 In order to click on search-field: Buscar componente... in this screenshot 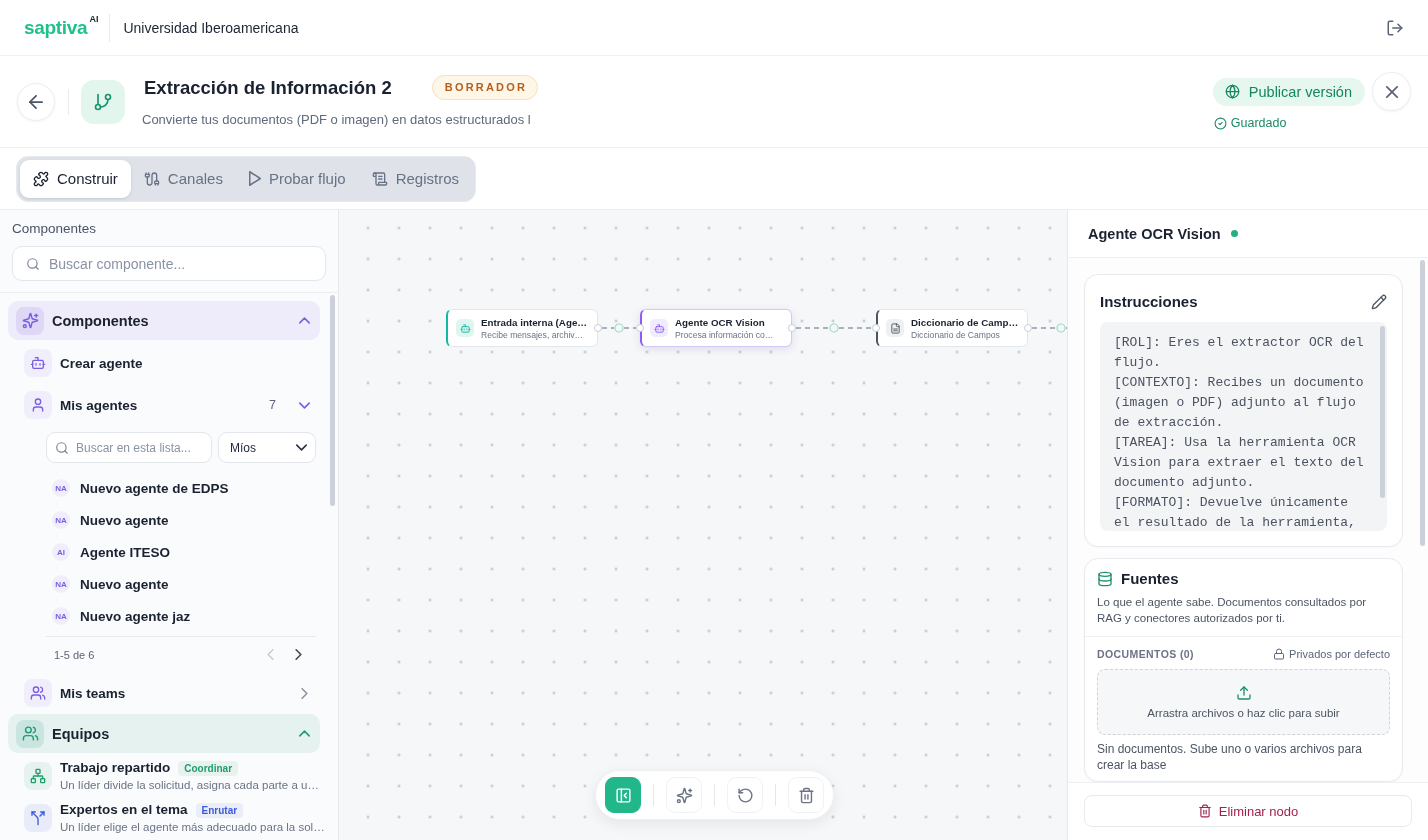, I will do `click(169, 263)`.